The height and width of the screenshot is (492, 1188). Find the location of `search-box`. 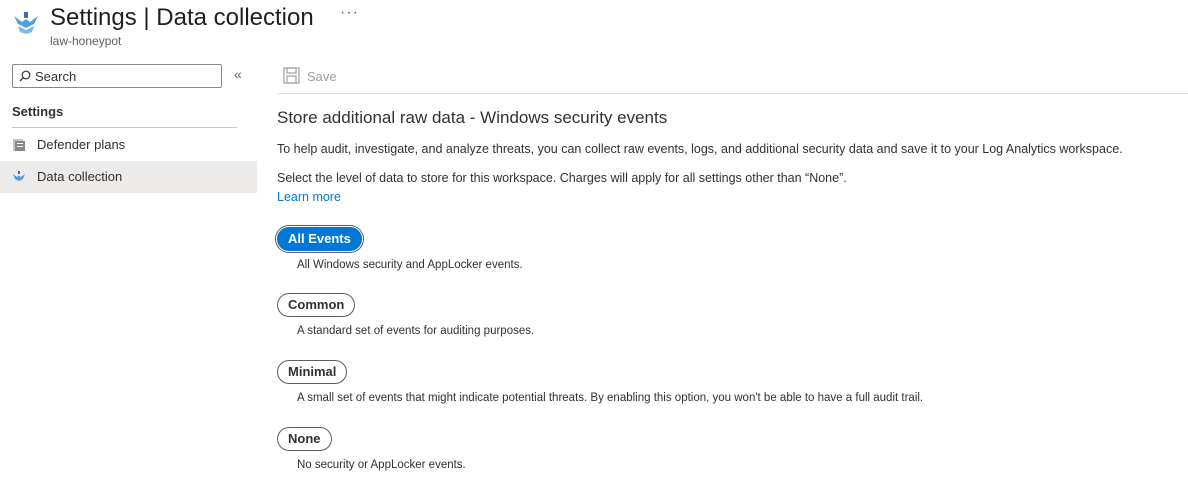

search-box is located at coordinates (117, 76).